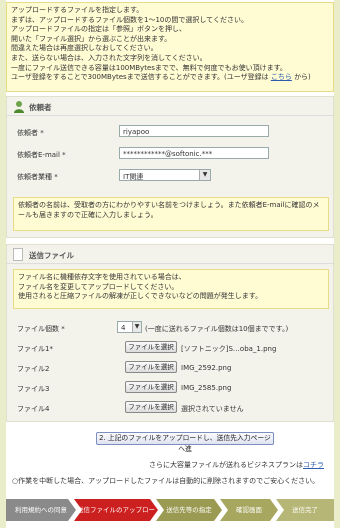 This screenshot has width=340, height=528. What do you see at coordinates (41, 155) in the screenshot?
I see `email-label: 依頼者E-mail *` at bounding box center [41, 155].